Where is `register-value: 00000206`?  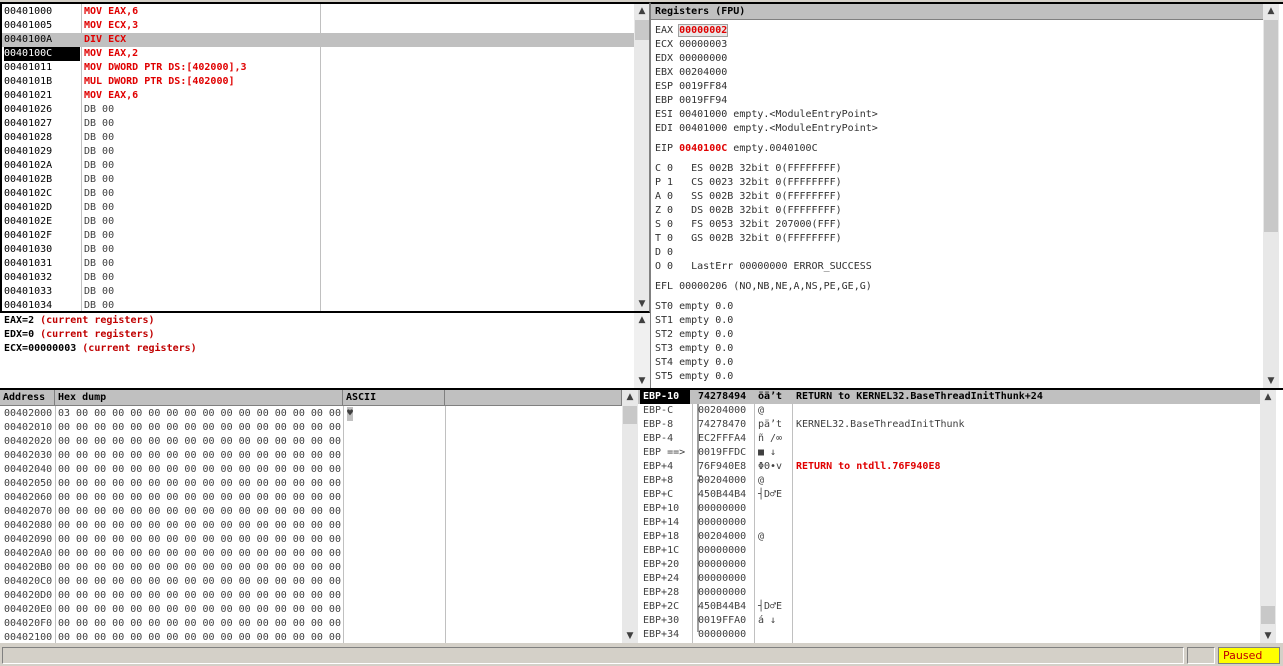
register-value: 00000206 is located at coordinates (703, 286).